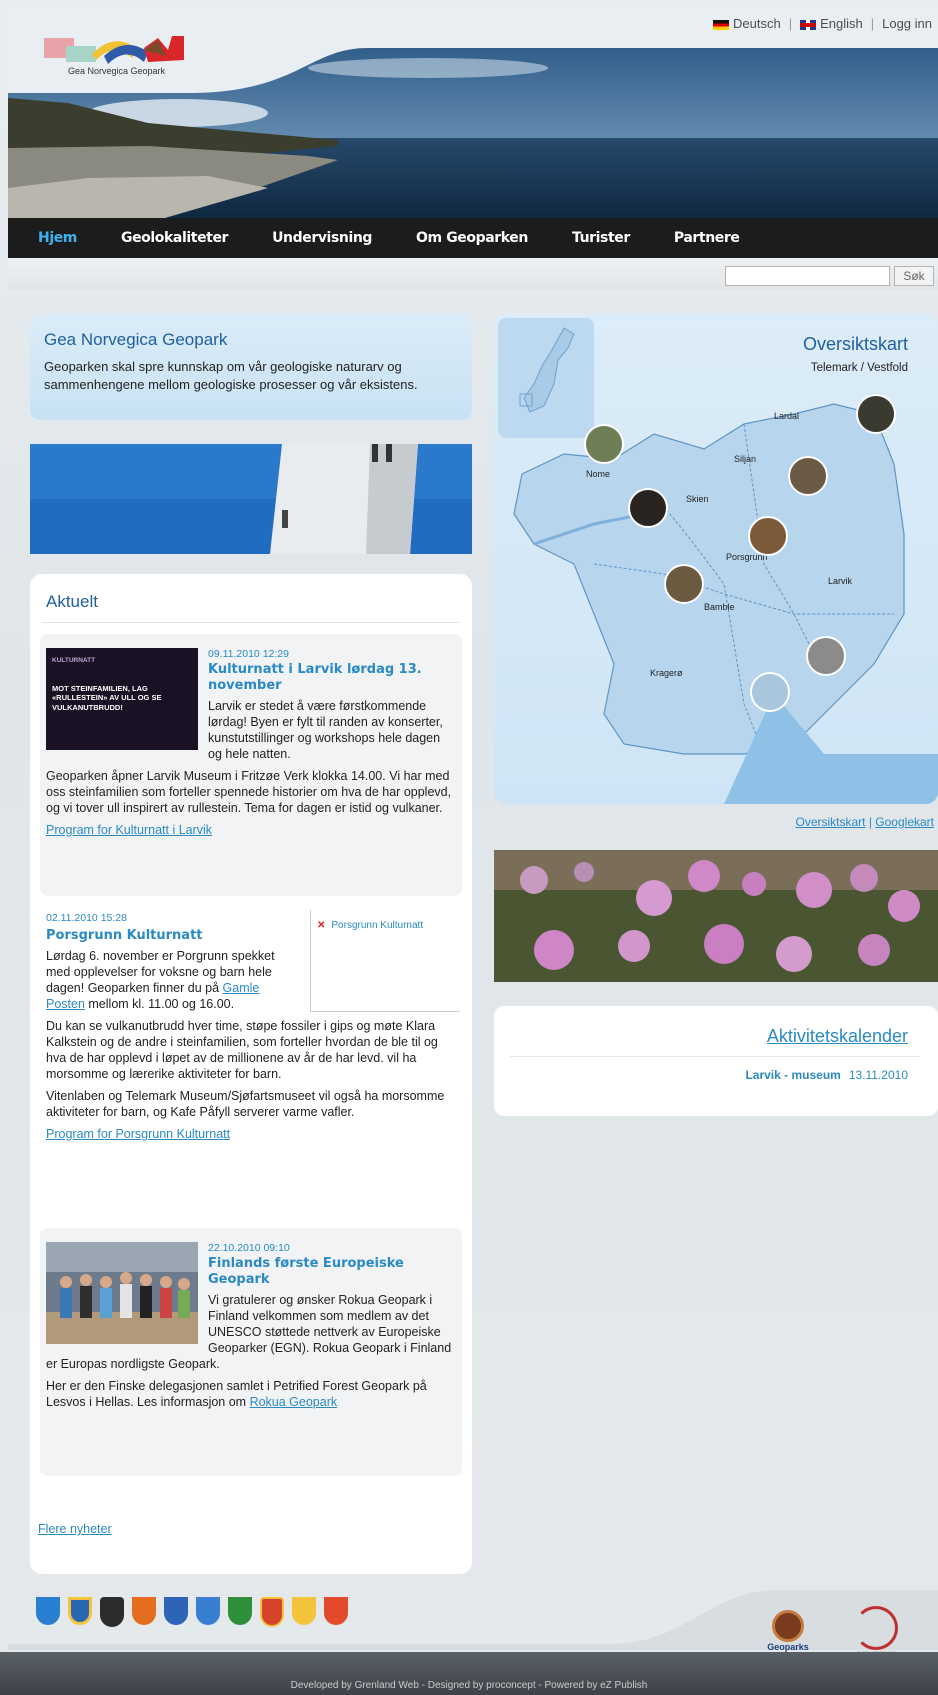  What do you see at coordinates (159, 1004) in the screenshot?
I see `lead-text: mellom kl. 11.00 og 16.00.` at bounding box center [159, 1004].